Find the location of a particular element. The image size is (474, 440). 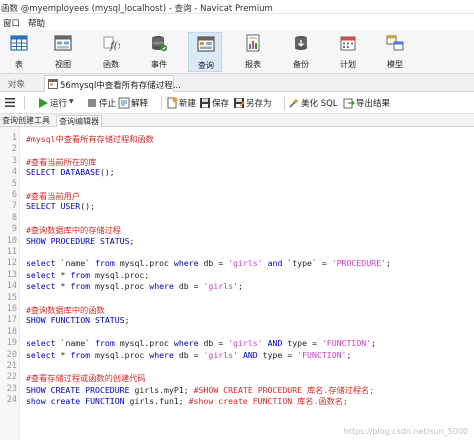

code-token: `type` = is located at coordinates (309, 263).